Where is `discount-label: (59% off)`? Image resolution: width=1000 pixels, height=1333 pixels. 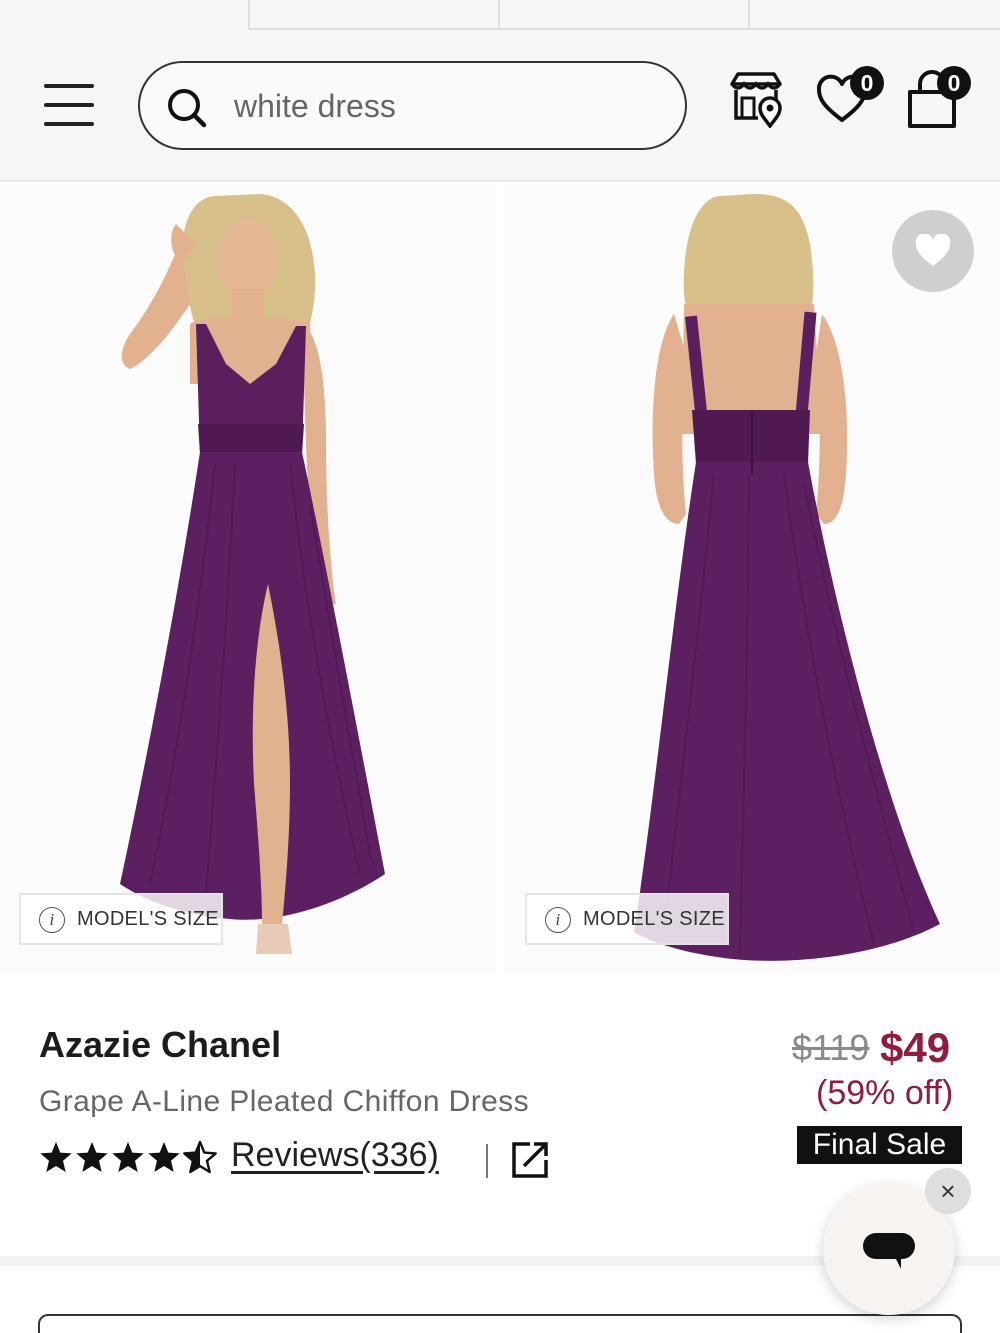
discount-label: (59% off) is located at coordinates (885, 1093).